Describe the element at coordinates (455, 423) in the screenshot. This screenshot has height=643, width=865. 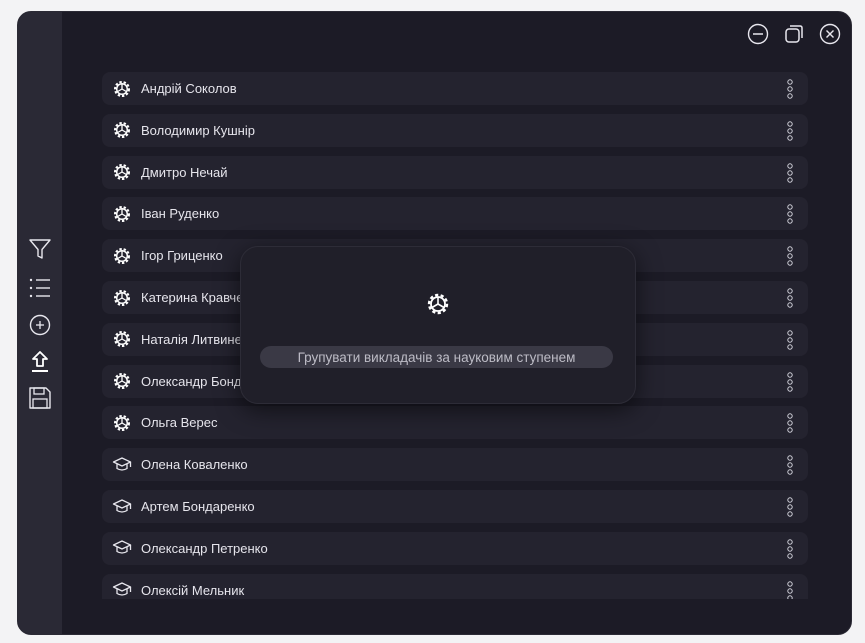
I see `list-item: Ольга Верес` at that location.